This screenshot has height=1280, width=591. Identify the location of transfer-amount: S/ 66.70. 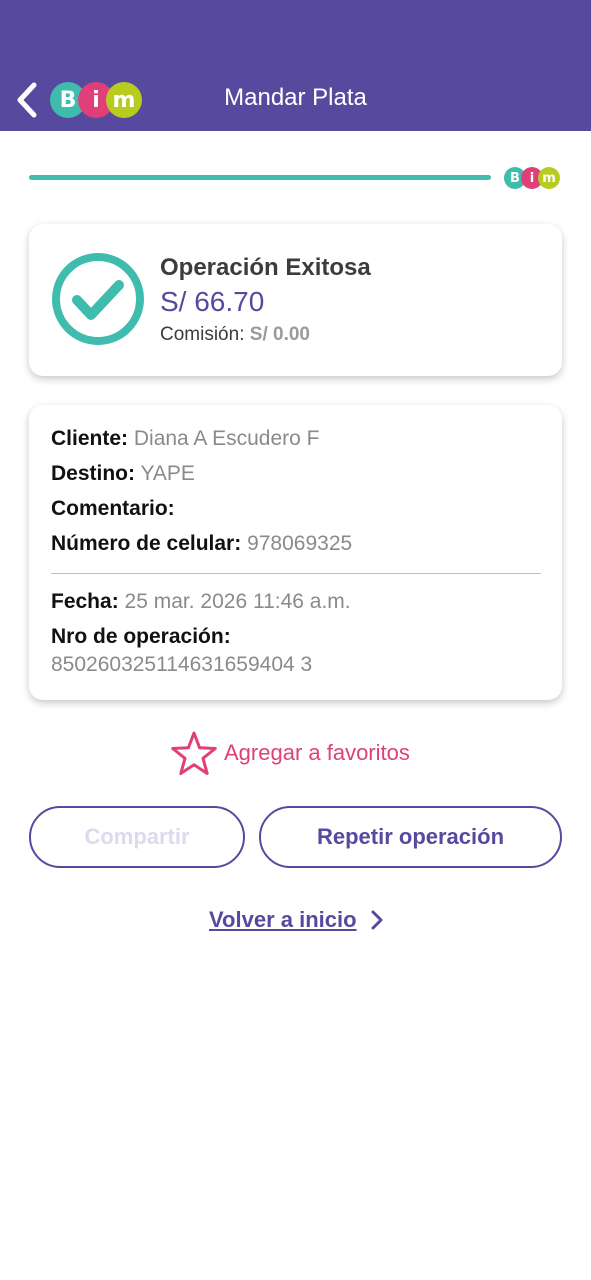
(212, 301).